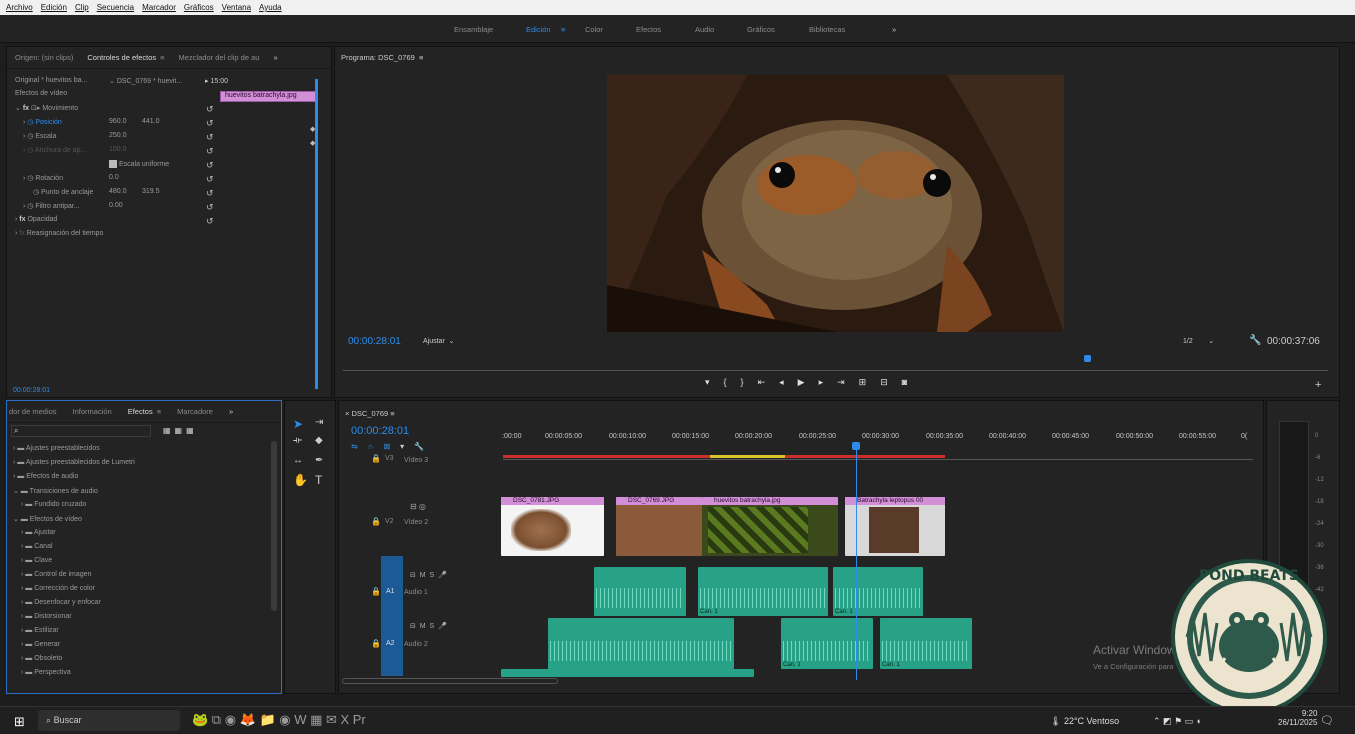  Describe the element at coordinates (298, 424) in the screenshot. I see `selection-tool-icon: ➤` at that location.